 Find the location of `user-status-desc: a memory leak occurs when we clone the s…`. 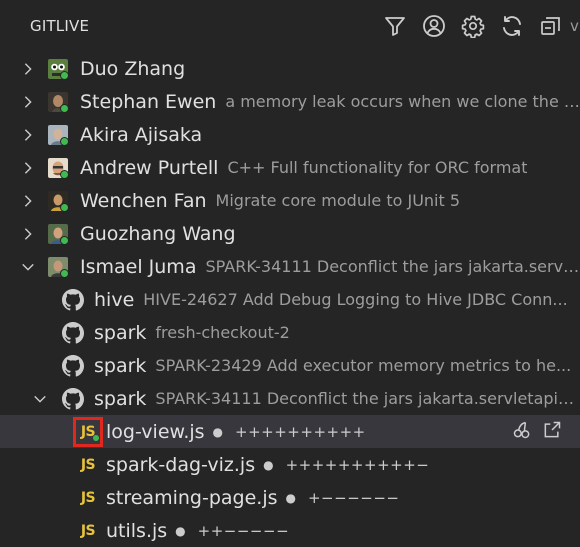

user-status-desc: a memory leak occurs when we clone the s… is located at coordinates (402, 101).